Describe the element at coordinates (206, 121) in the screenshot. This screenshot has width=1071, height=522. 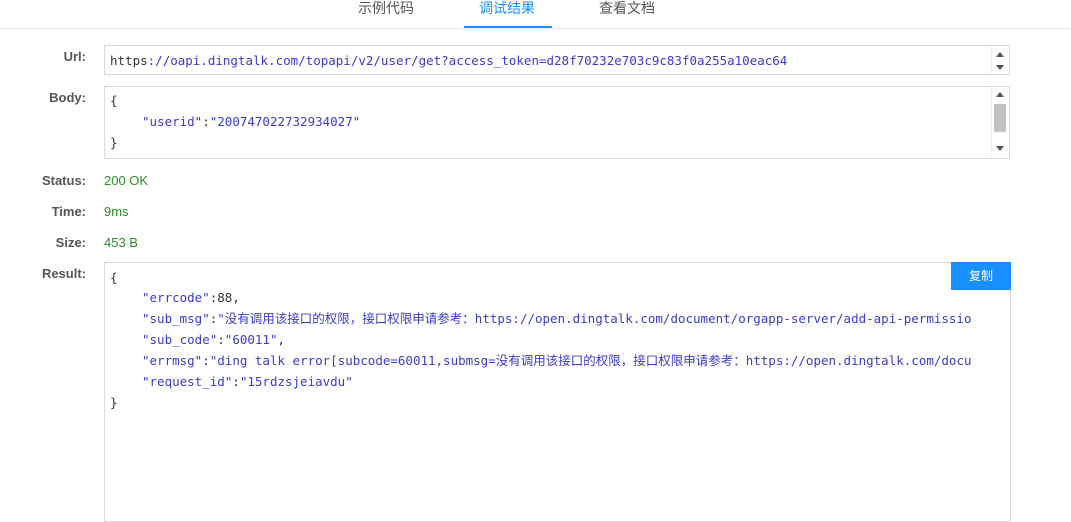
I see `body-colon: :` at that location.